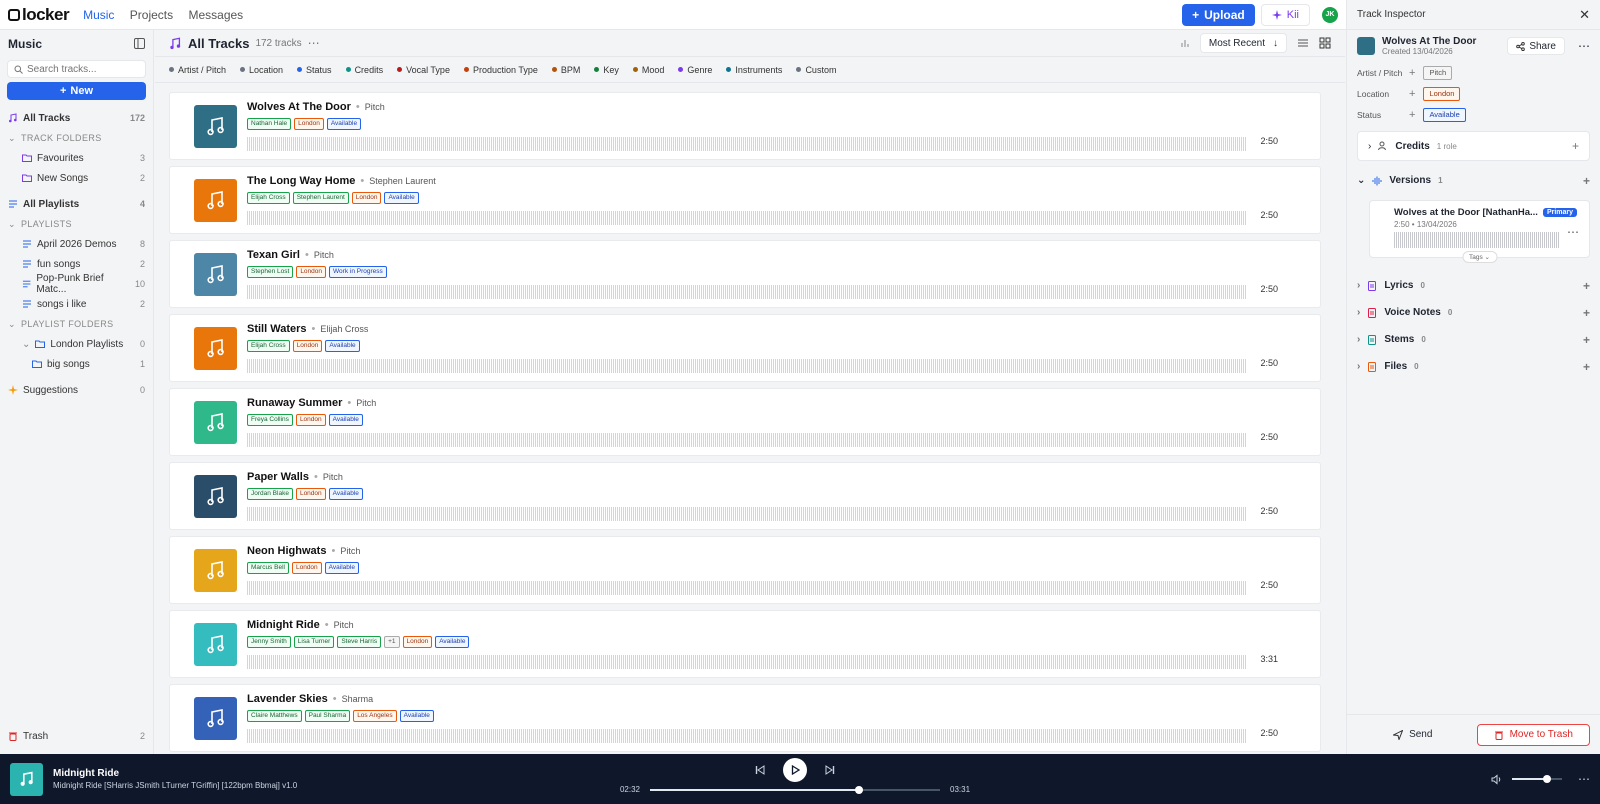 Image resolution: width=1600 pixels, height=804 pixels. Describe the element at coordinates (1444, 114) in the screenshot. I see `property-value: Available` at that location.